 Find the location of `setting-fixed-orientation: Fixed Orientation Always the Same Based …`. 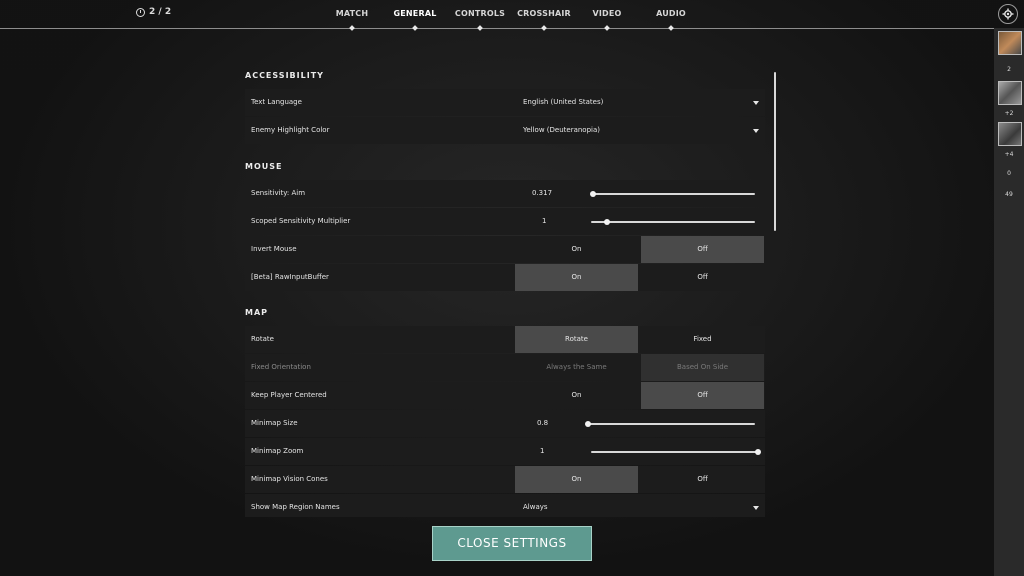

setting-fixed-orientation: Fixed Orientation Always the Same Based … is located at coordinates (505, 367).